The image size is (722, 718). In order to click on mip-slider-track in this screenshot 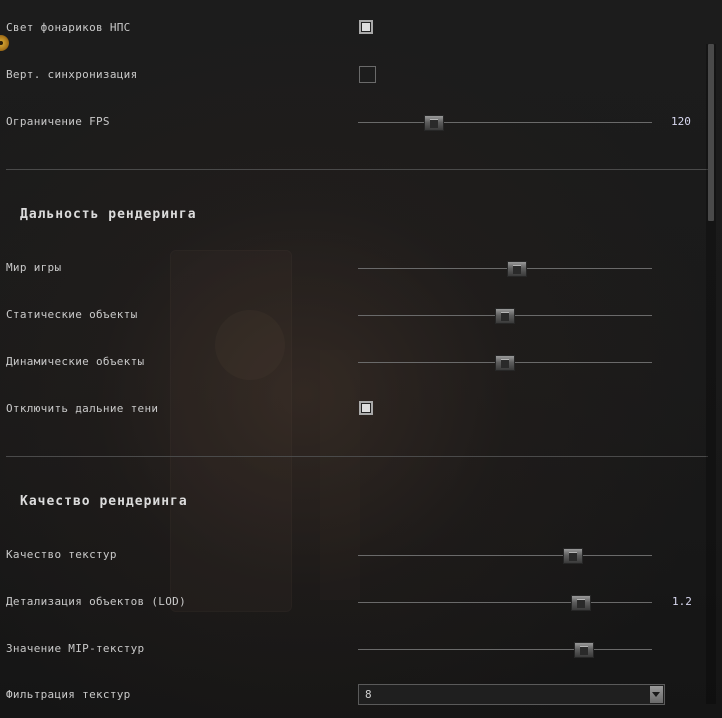, I will do `click(505, 649)`.